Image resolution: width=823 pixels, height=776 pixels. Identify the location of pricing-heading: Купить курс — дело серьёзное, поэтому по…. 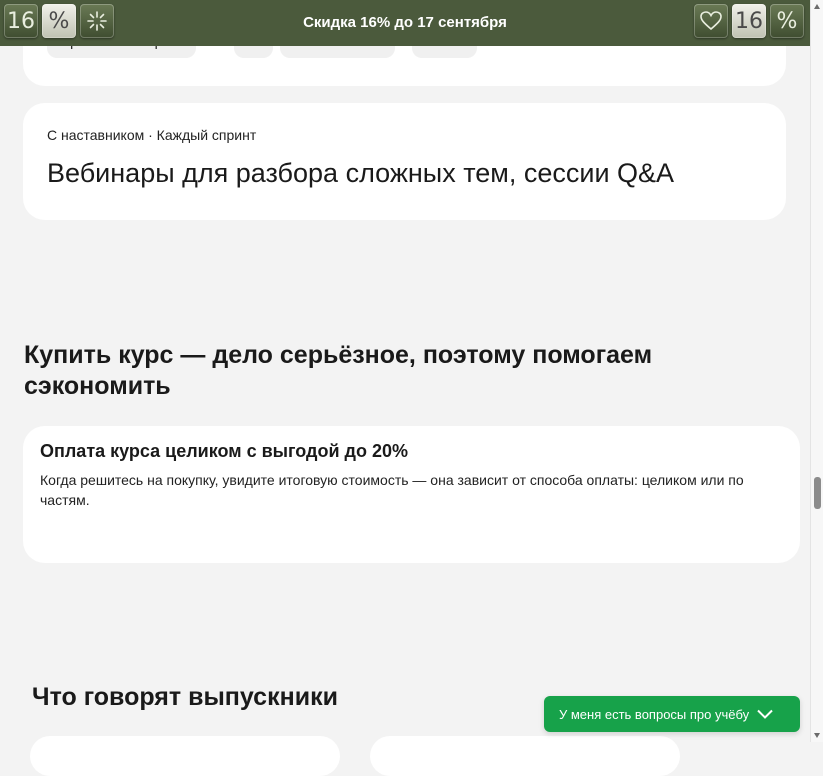
(338, 370).